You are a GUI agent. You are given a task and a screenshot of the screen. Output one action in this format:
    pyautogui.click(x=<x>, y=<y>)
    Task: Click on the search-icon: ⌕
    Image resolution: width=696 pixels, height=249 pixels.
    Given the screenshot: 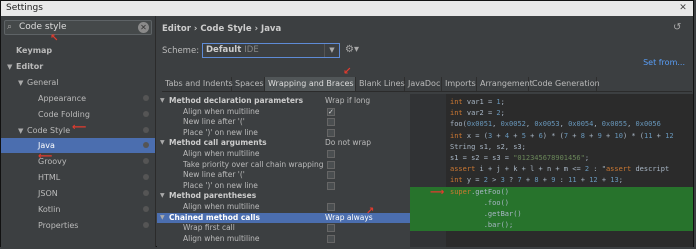 What is the action you would take?
    pyautogui.click(x=10, y=27)
    